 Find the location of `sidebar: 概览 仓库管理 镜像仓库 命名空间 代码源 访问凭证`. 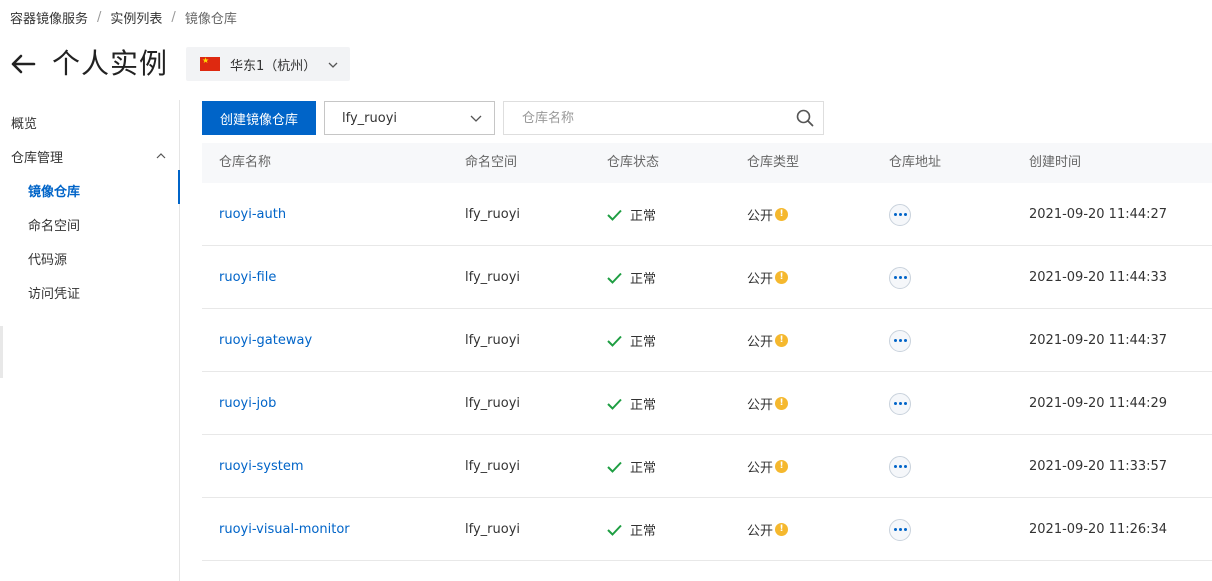

sidebar: 概览 仓库管理 镜像仓库 命名空间 代码源 访问凭证 is located at coordinates (90, 340).